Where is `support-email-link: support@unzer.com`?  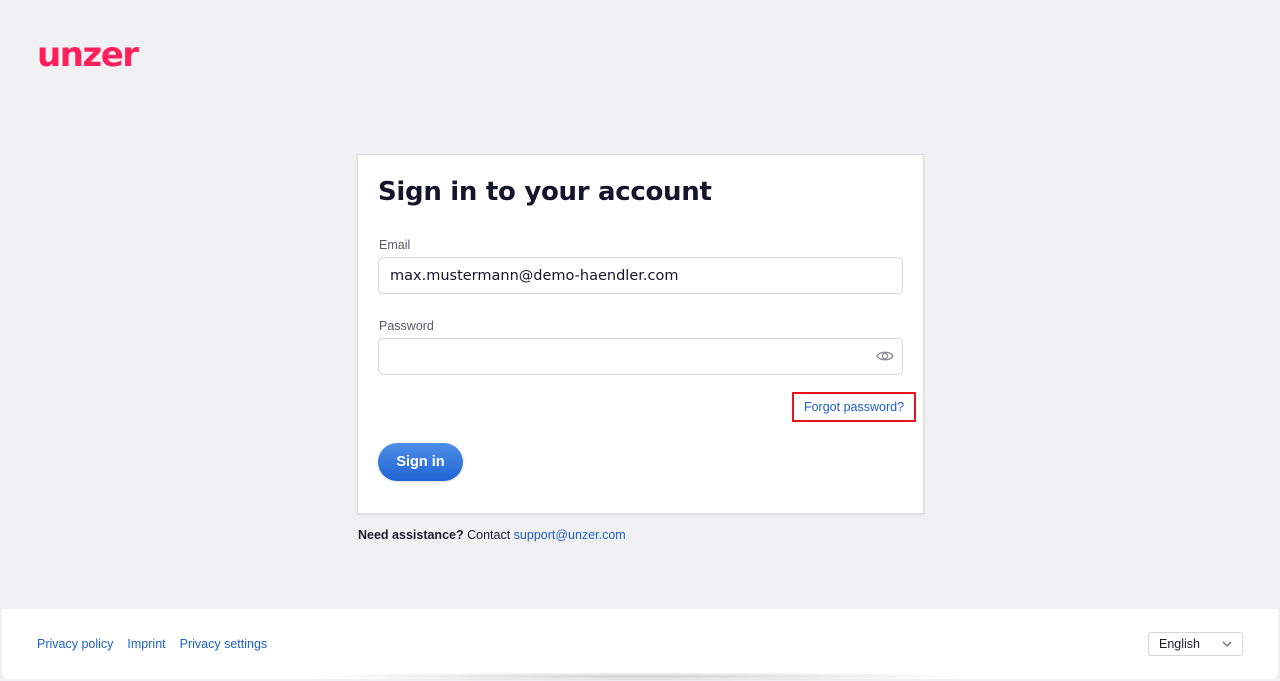 support-email-link: support@unzer.com is located at coordinates (570, 535).